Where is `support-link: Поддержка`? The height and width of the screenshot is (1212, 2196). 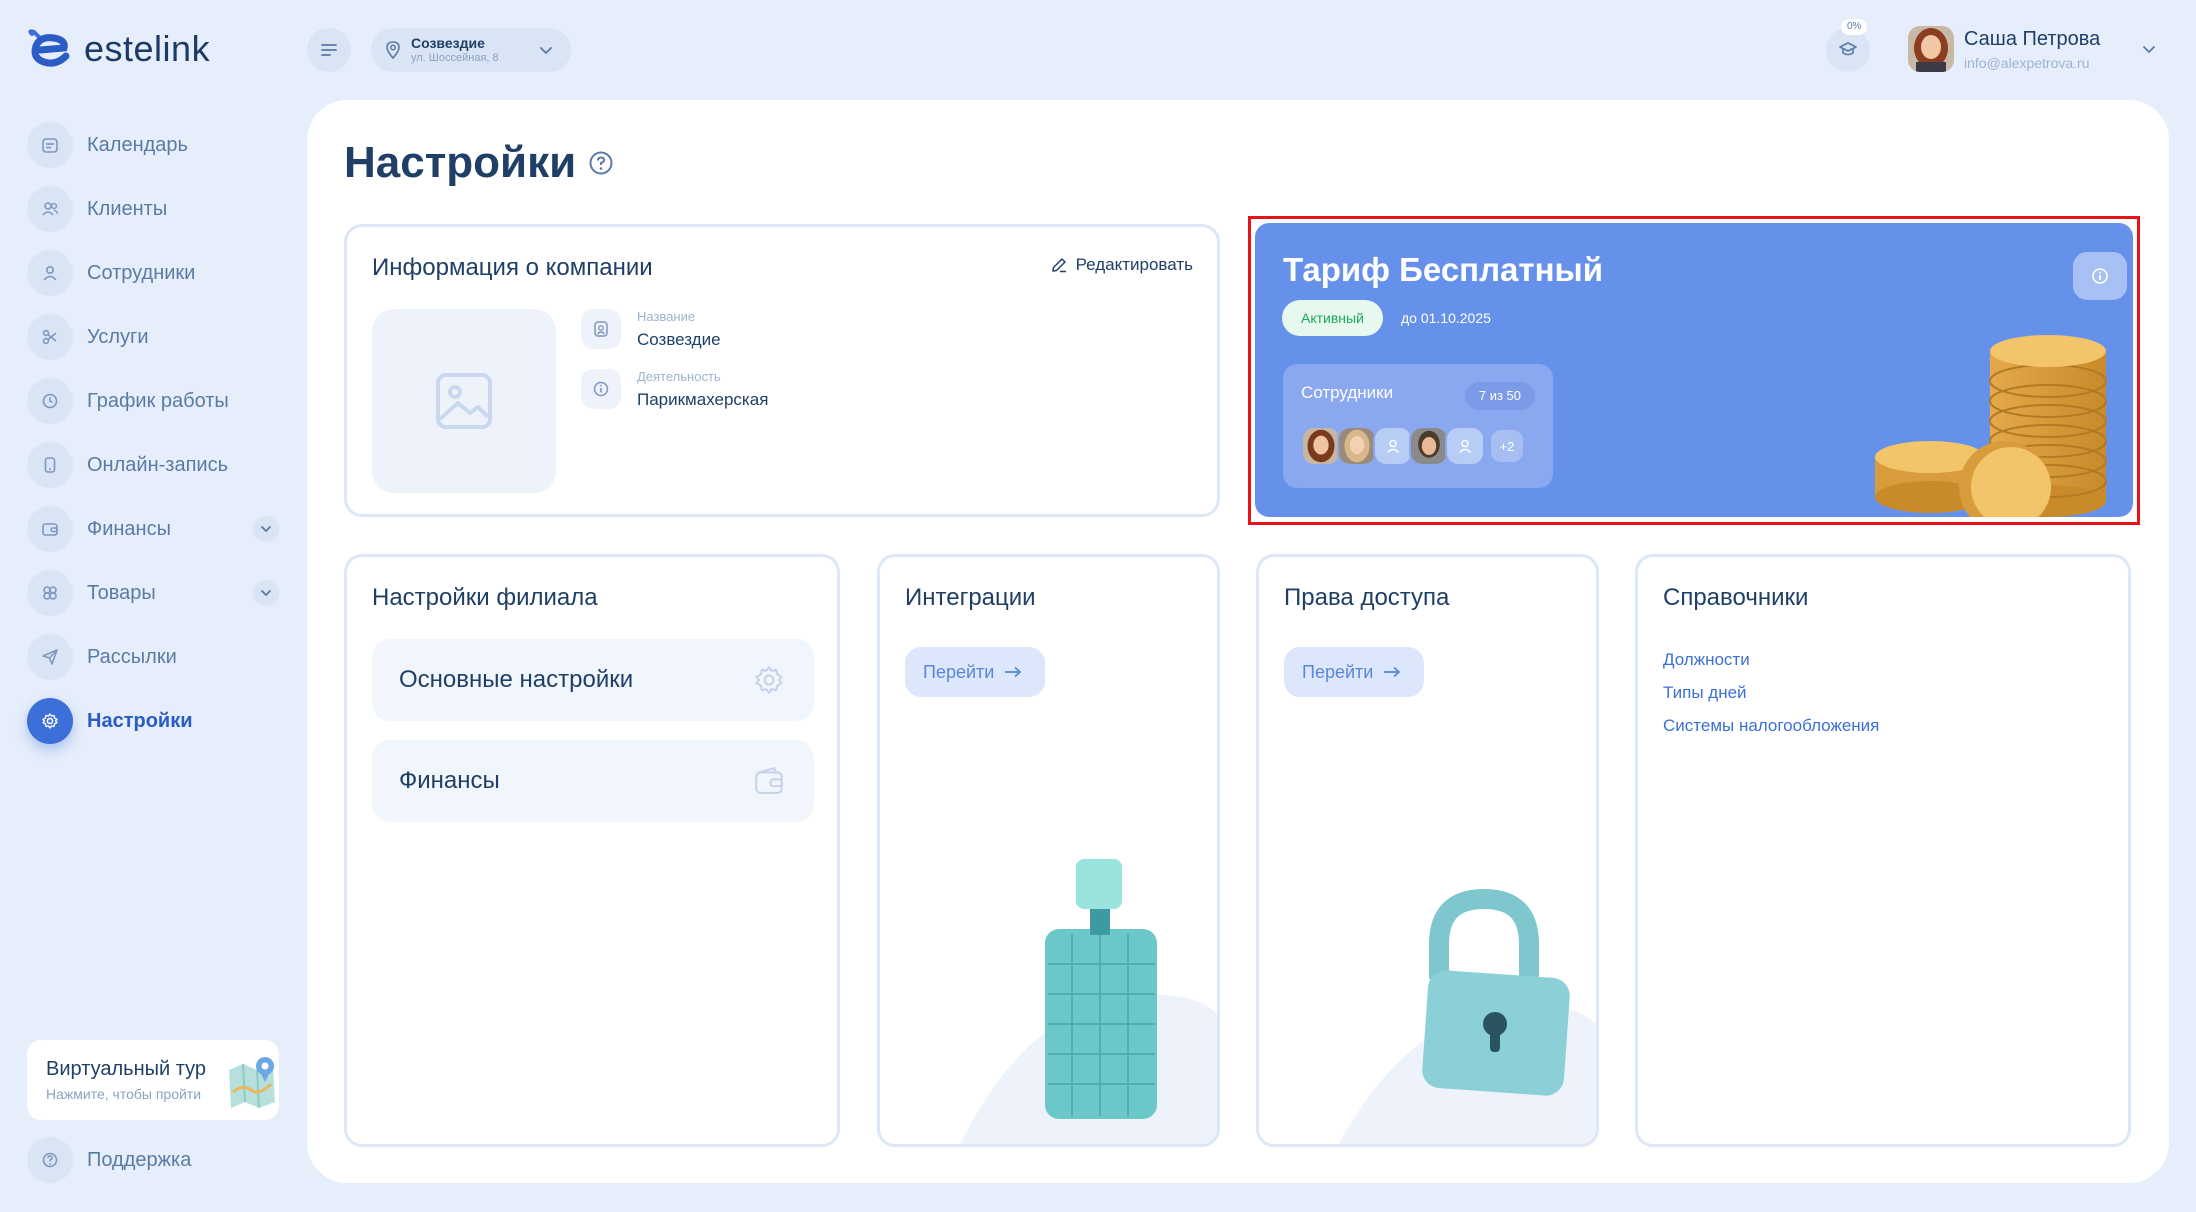 support-link: Поддержка is located at coordinates (109, 1160).